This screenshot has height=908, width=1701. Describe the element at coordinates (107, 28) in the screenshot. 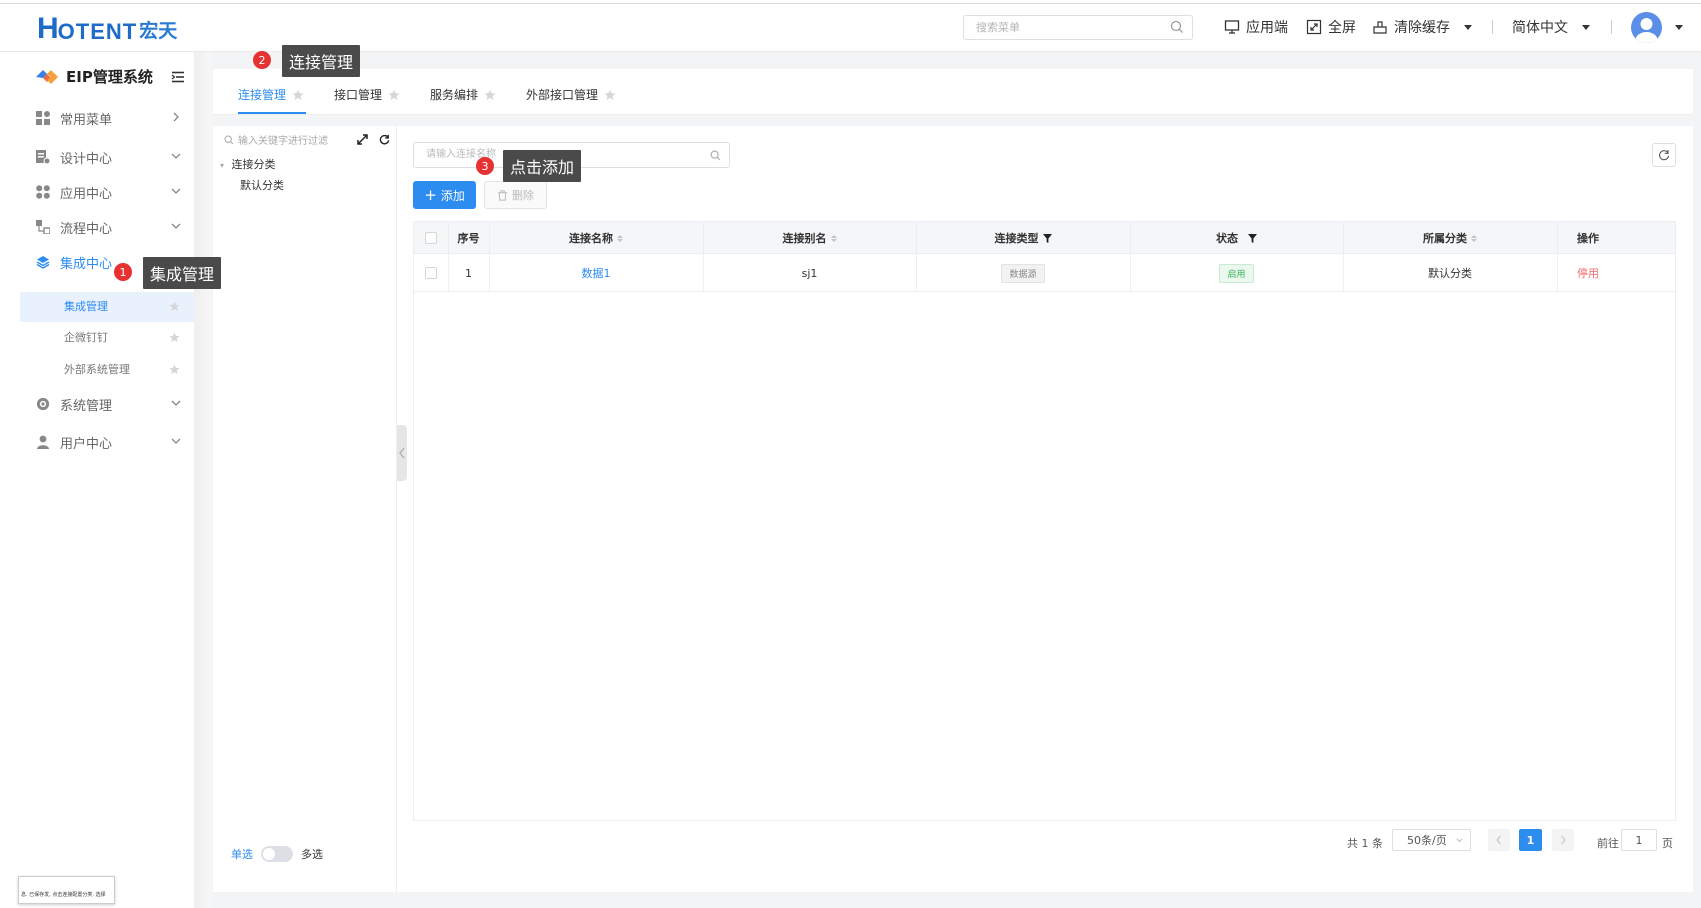

I see `logo: H OTENT 宏天` at that location.